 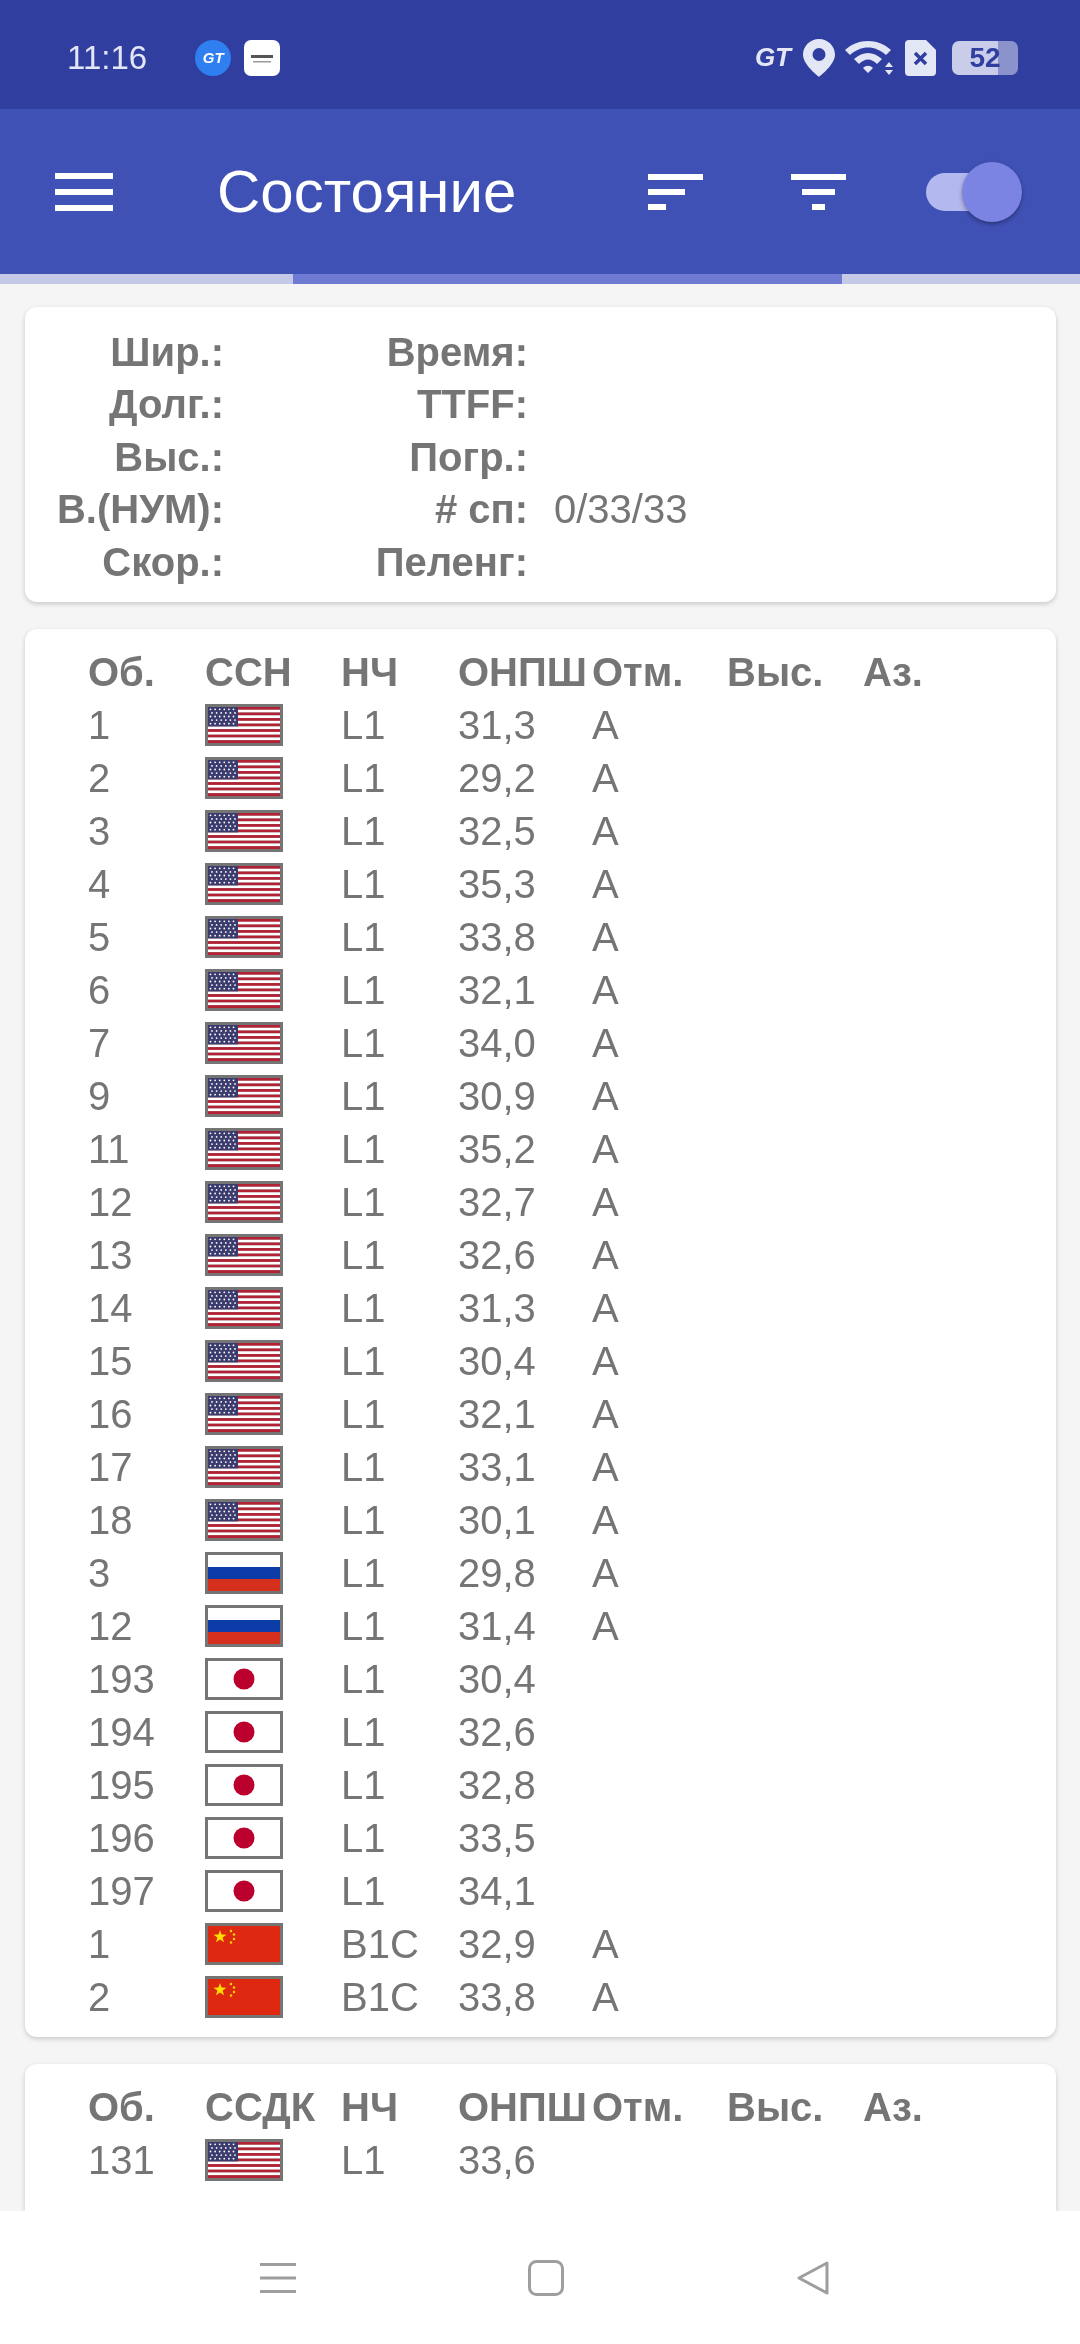 What do you see at coordinates (110, 1626) in the screenshot?
I see `satellite-number: 12` at bounding box center [110, 1626].